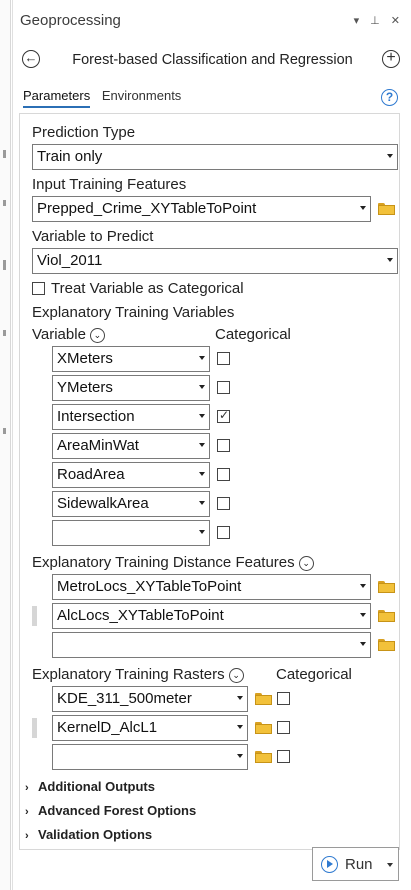  I want to click on prediction-type-value: Train only, so click(70, 156).